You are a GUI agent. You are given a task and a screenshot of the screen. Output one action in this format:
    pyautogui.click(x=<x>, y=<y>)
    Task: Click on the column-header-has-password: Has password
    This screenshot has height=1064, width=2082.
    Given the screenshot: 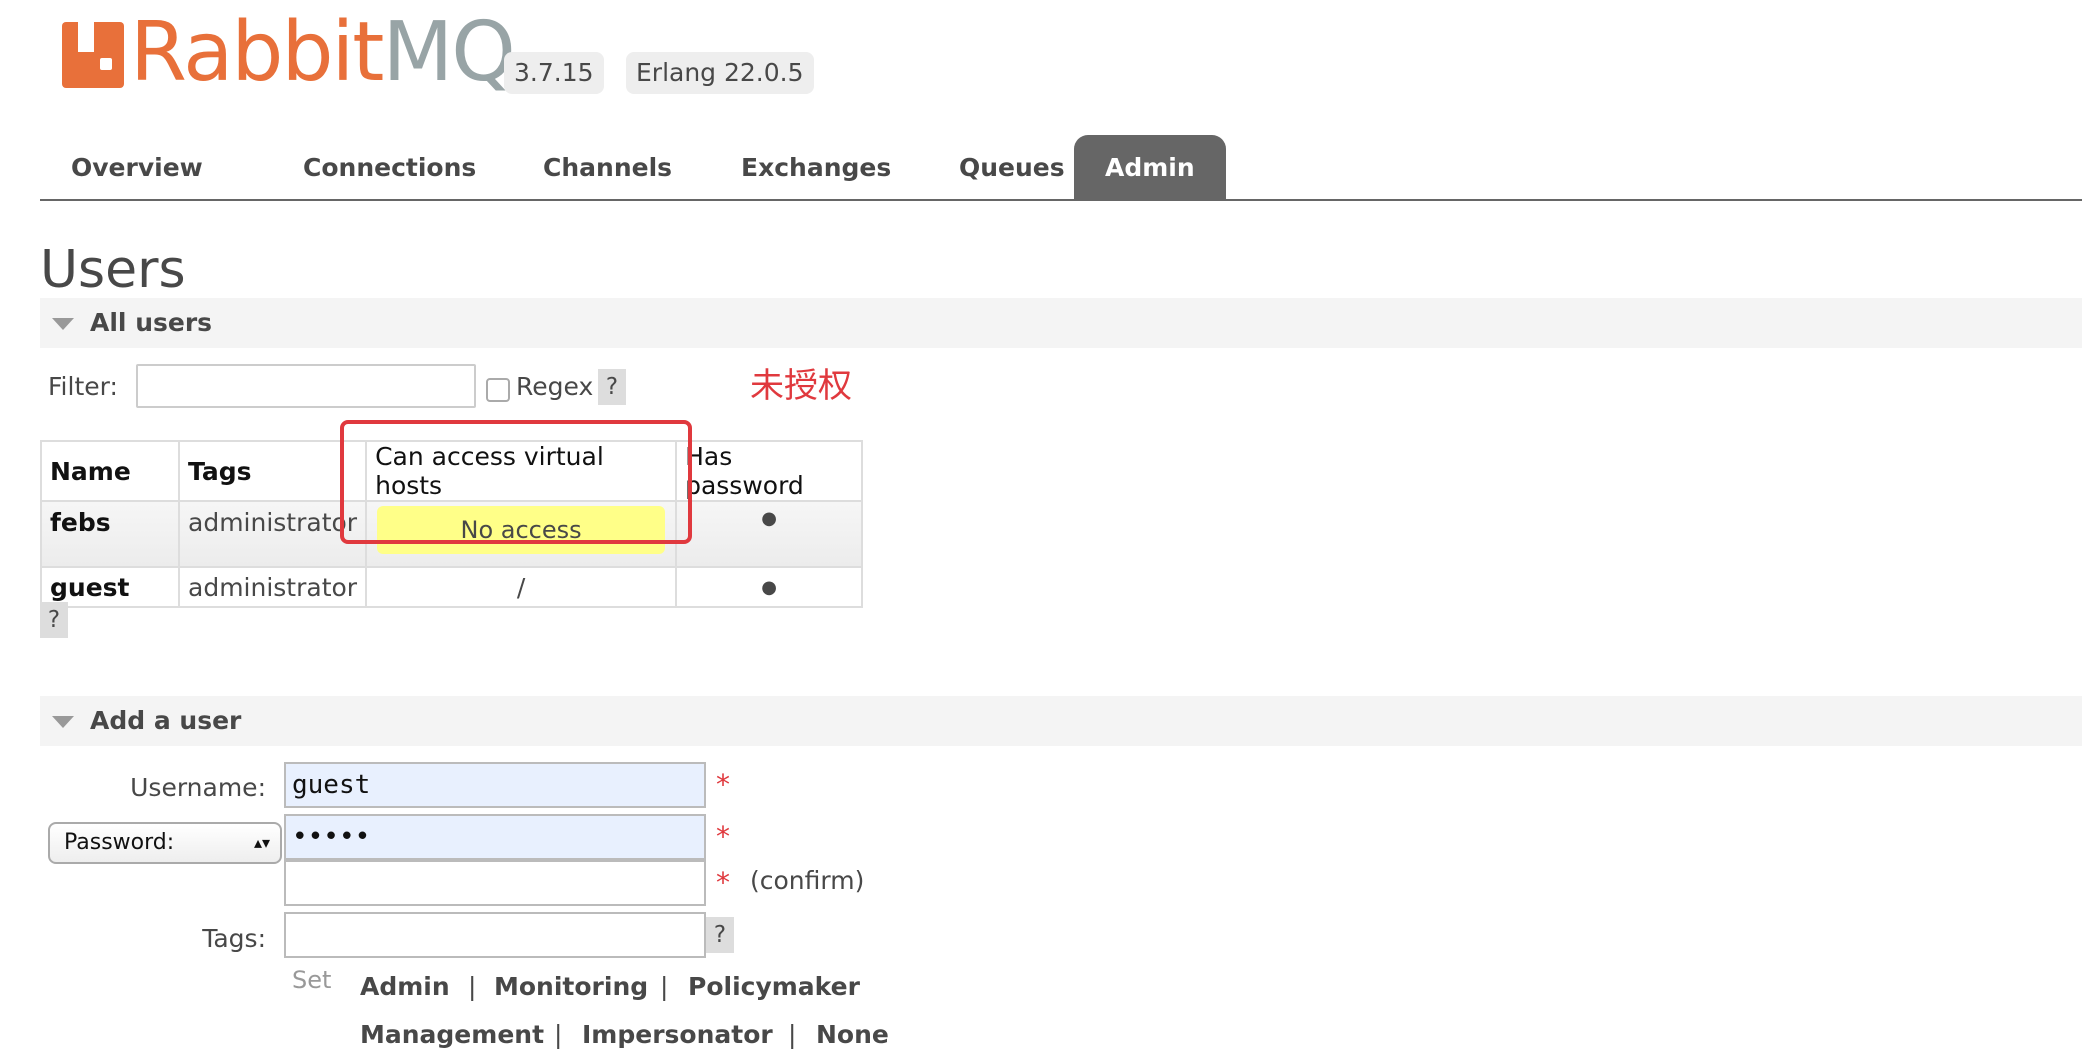 What is the action you would take?
    pyautogui.click(x=769, y=471)
    